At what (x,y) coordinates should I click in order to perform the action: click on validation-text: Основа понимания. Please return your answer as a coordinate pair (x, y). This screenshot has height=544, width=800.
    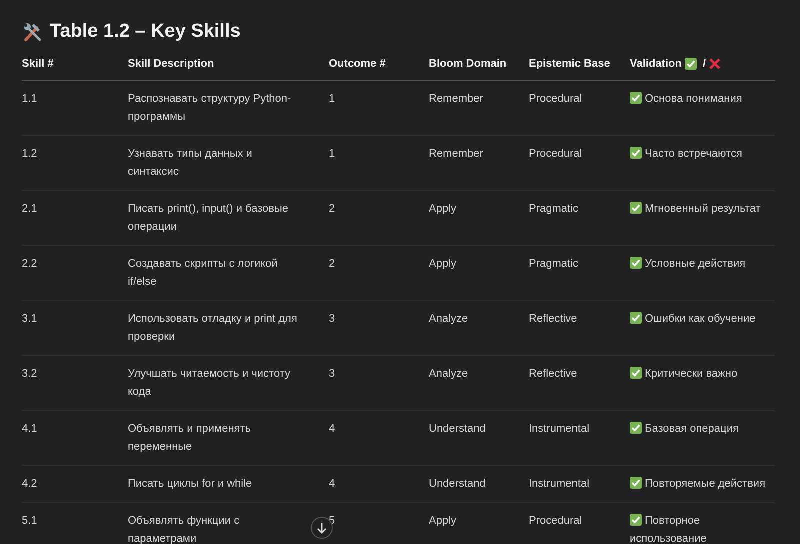
    Looking at the image, I should click on (700, 99).